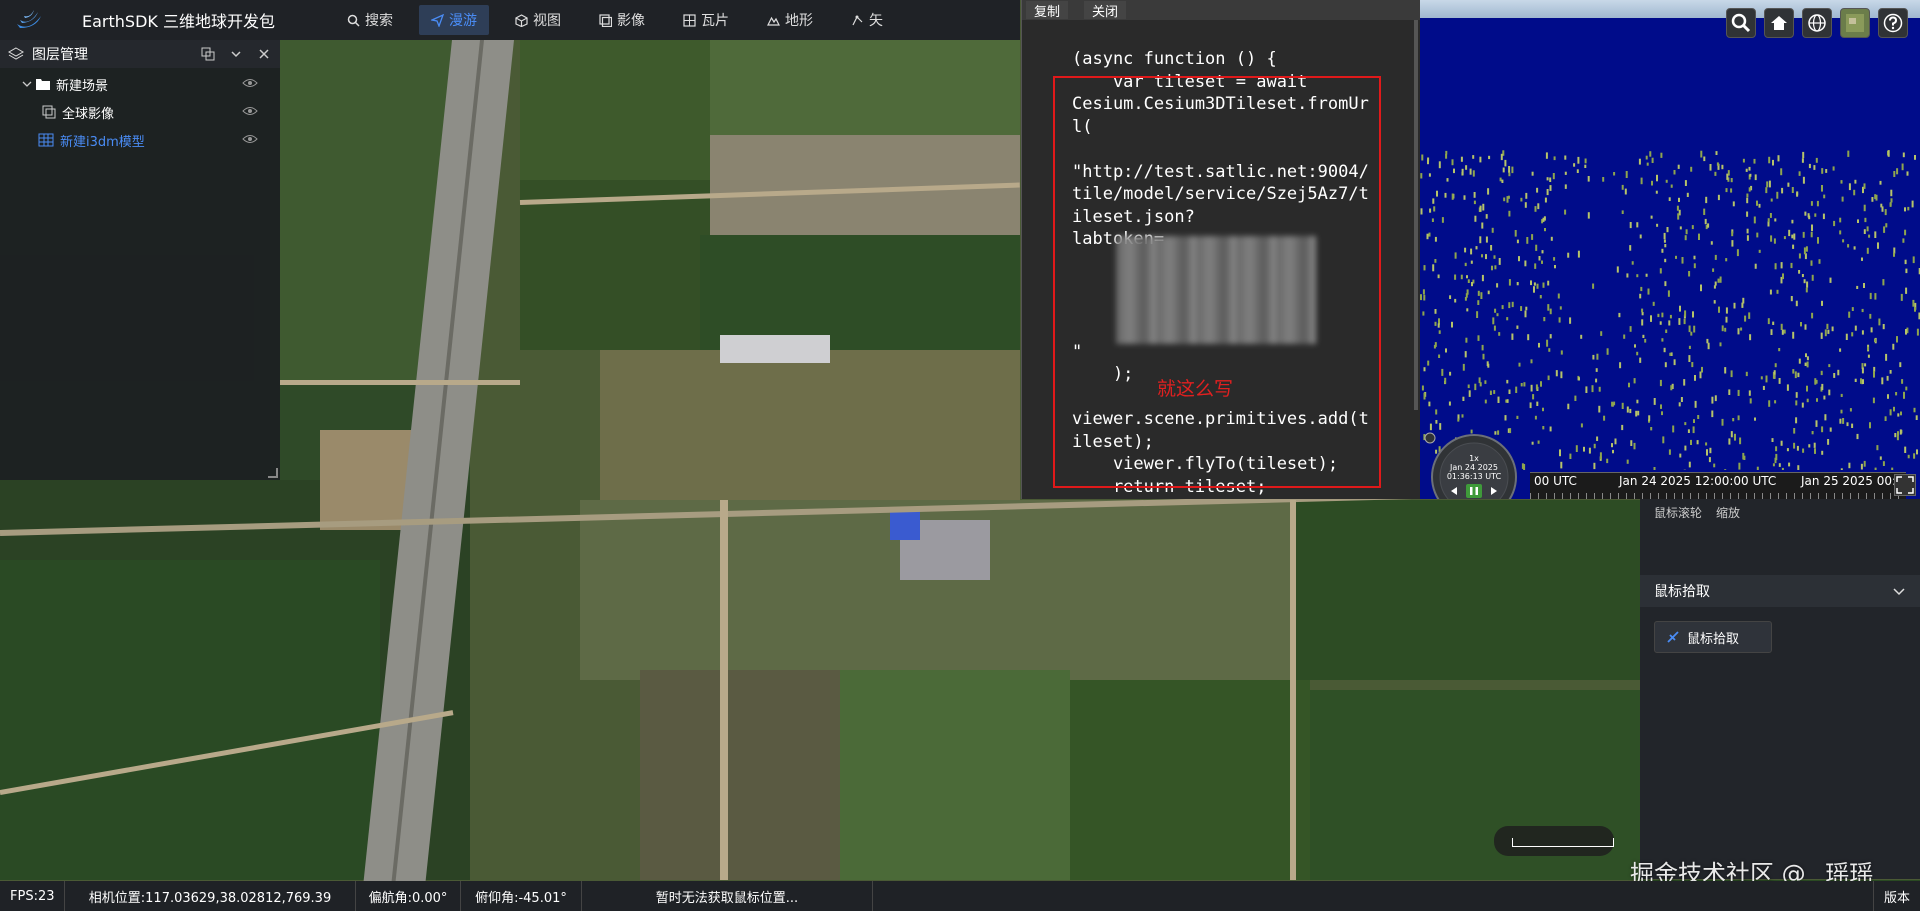  What do you see at coordinates (437, 20) in the screenshot?
I see `send-icon` at bounding box center [437, 20].